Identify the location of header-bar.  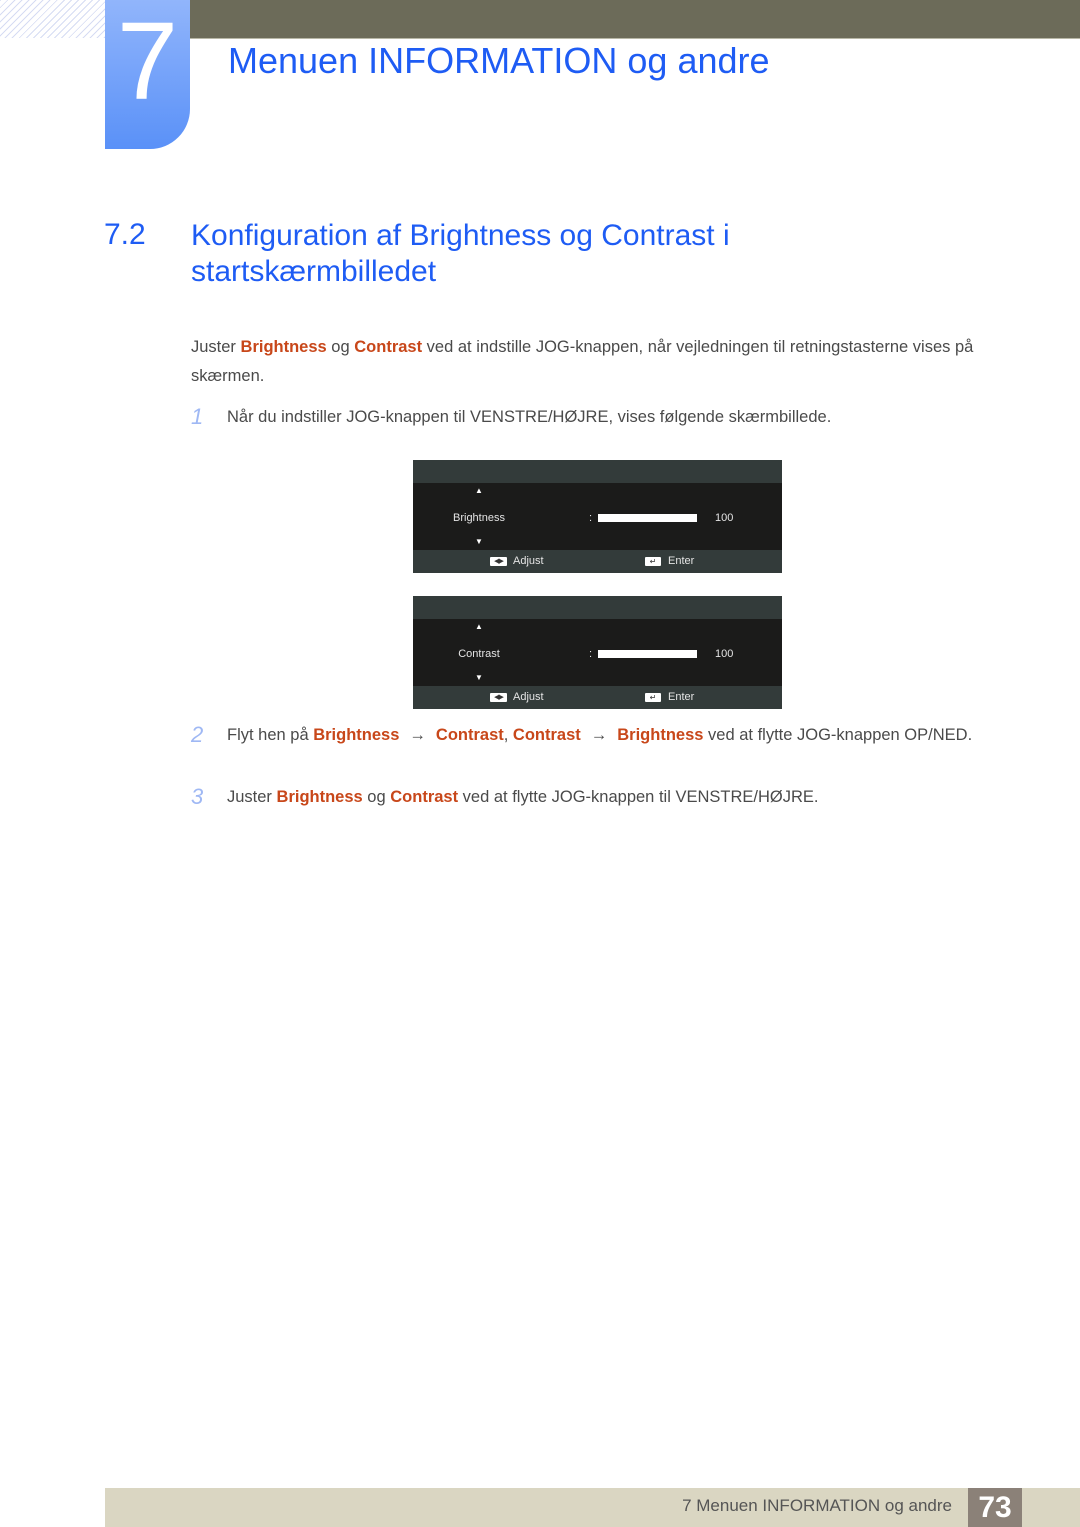
(635, 19).